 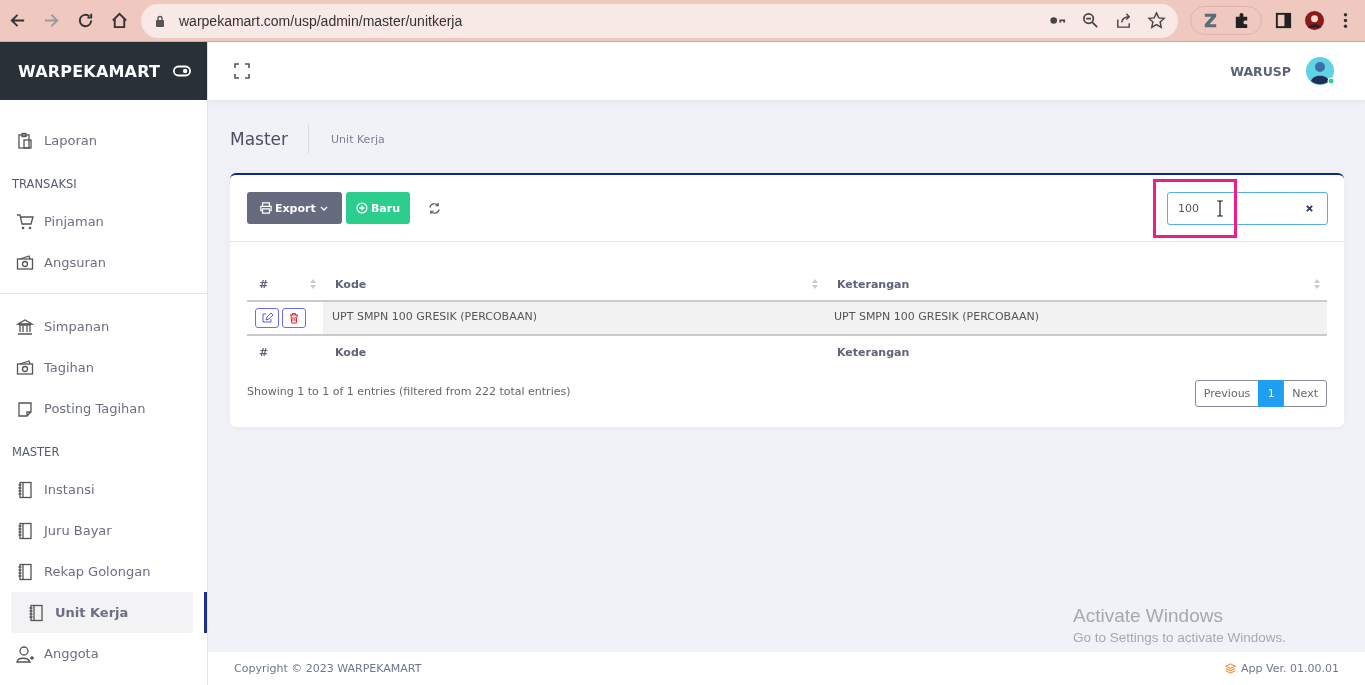 I want to click on breadcrumb-item: Unit Kerja, so click(x=357, y=139).